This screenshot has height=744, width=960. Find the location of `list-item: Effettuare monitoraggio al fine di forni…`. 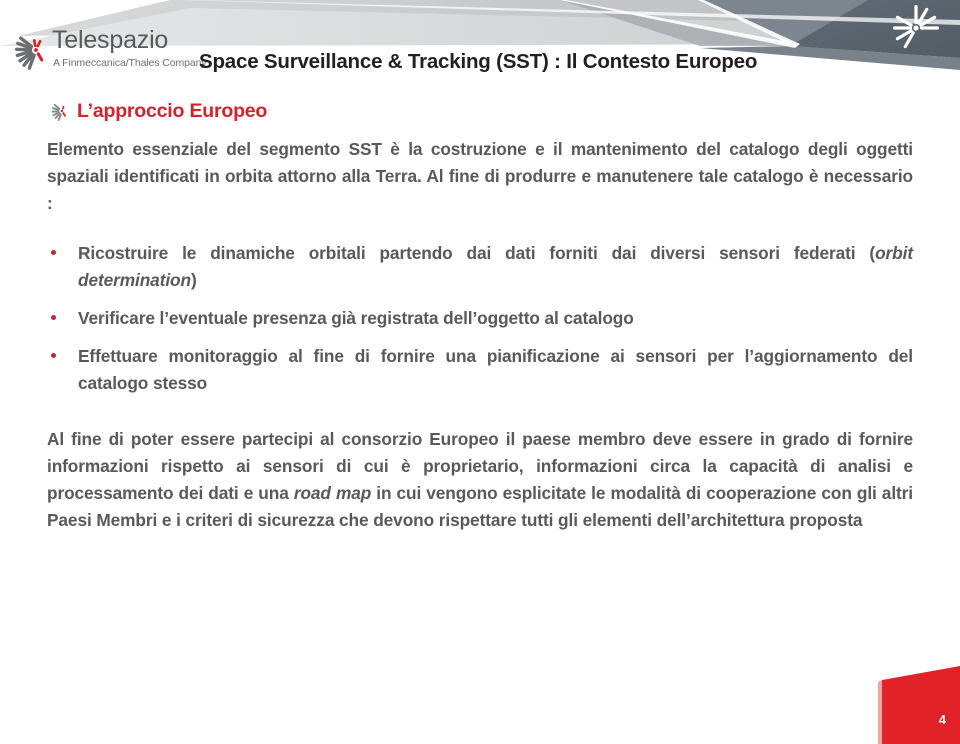

list-item: Effettuare monitoraggio al fine di forni… is located at coordinates (480, 370).